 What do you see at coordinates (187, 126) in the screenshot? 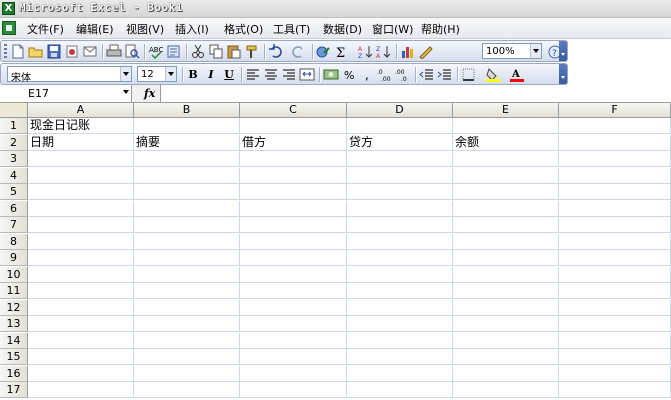
I see `cell-b1` at bounding box center [187, 126].